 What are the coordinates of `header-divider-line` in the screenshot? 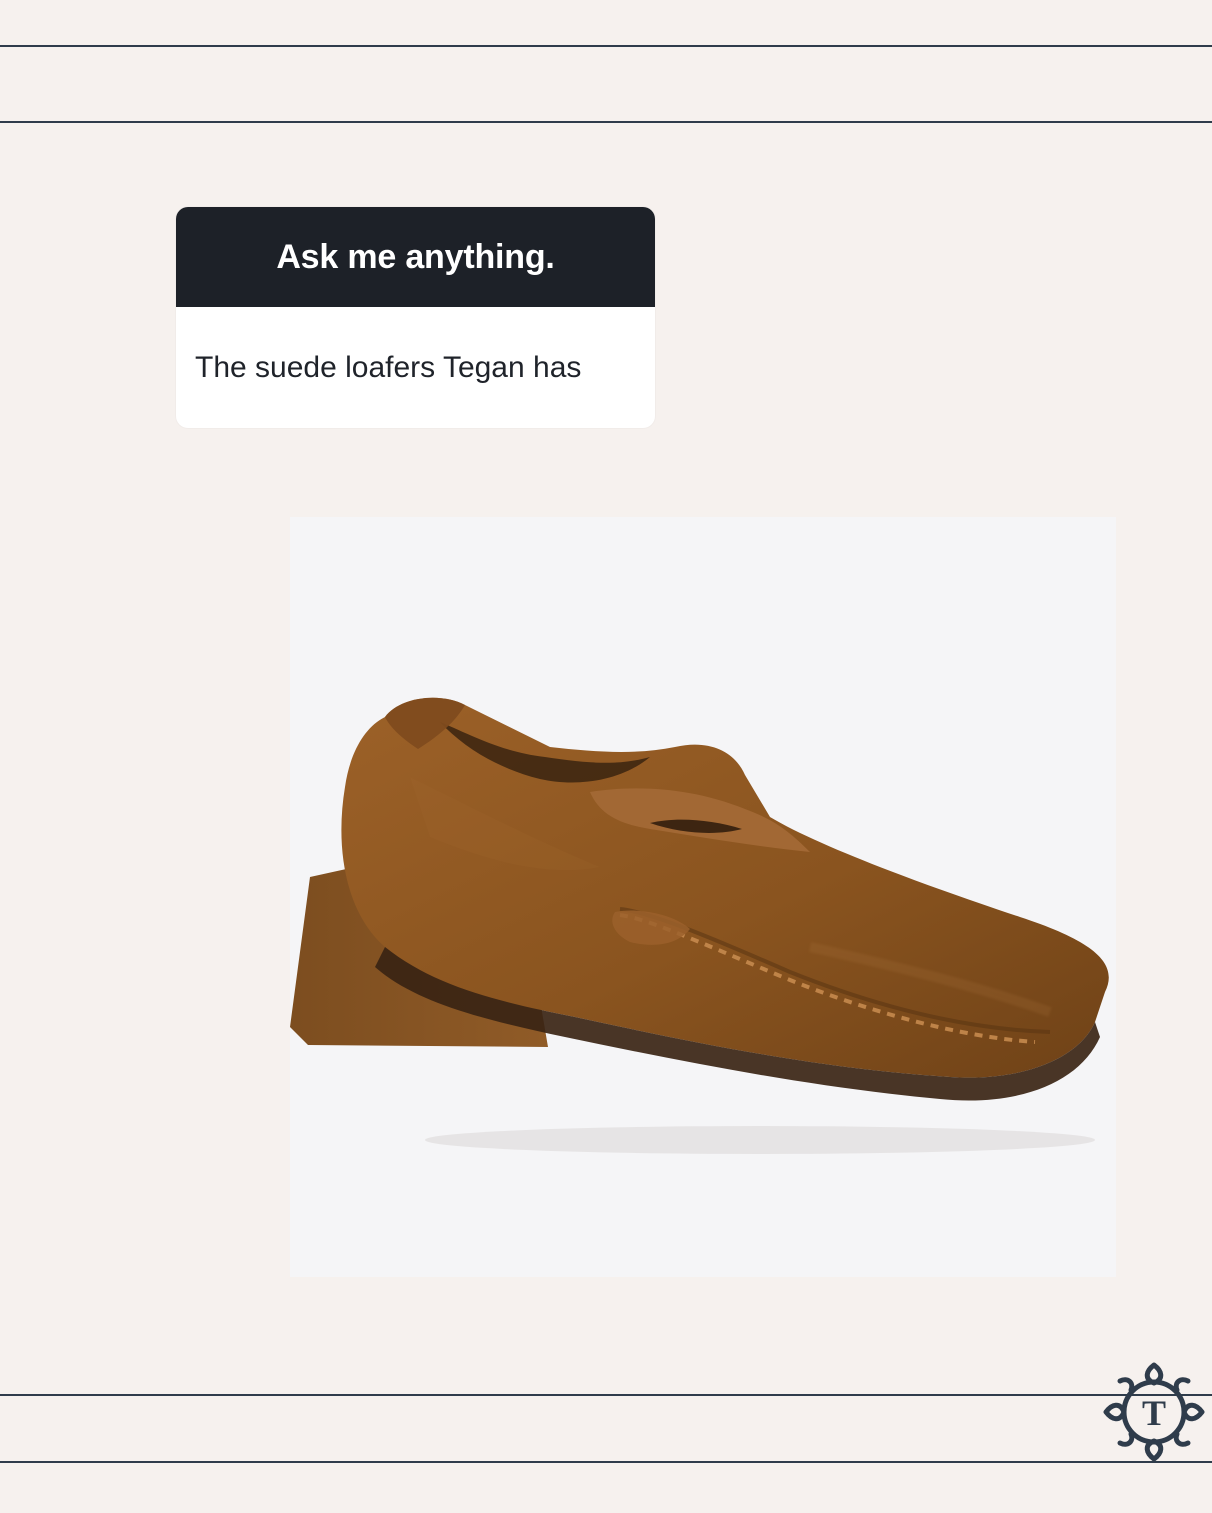 It's located at (606, 122).